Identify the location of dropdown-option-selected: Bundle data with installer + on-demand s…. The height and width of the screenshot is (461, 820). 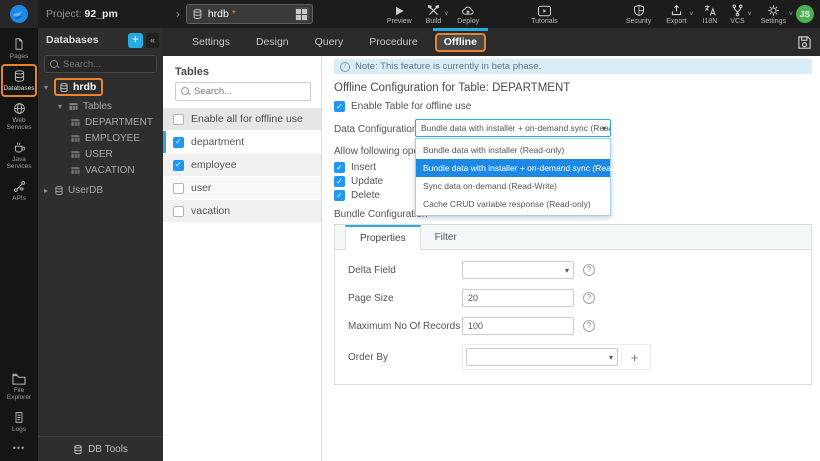
(528, 168).